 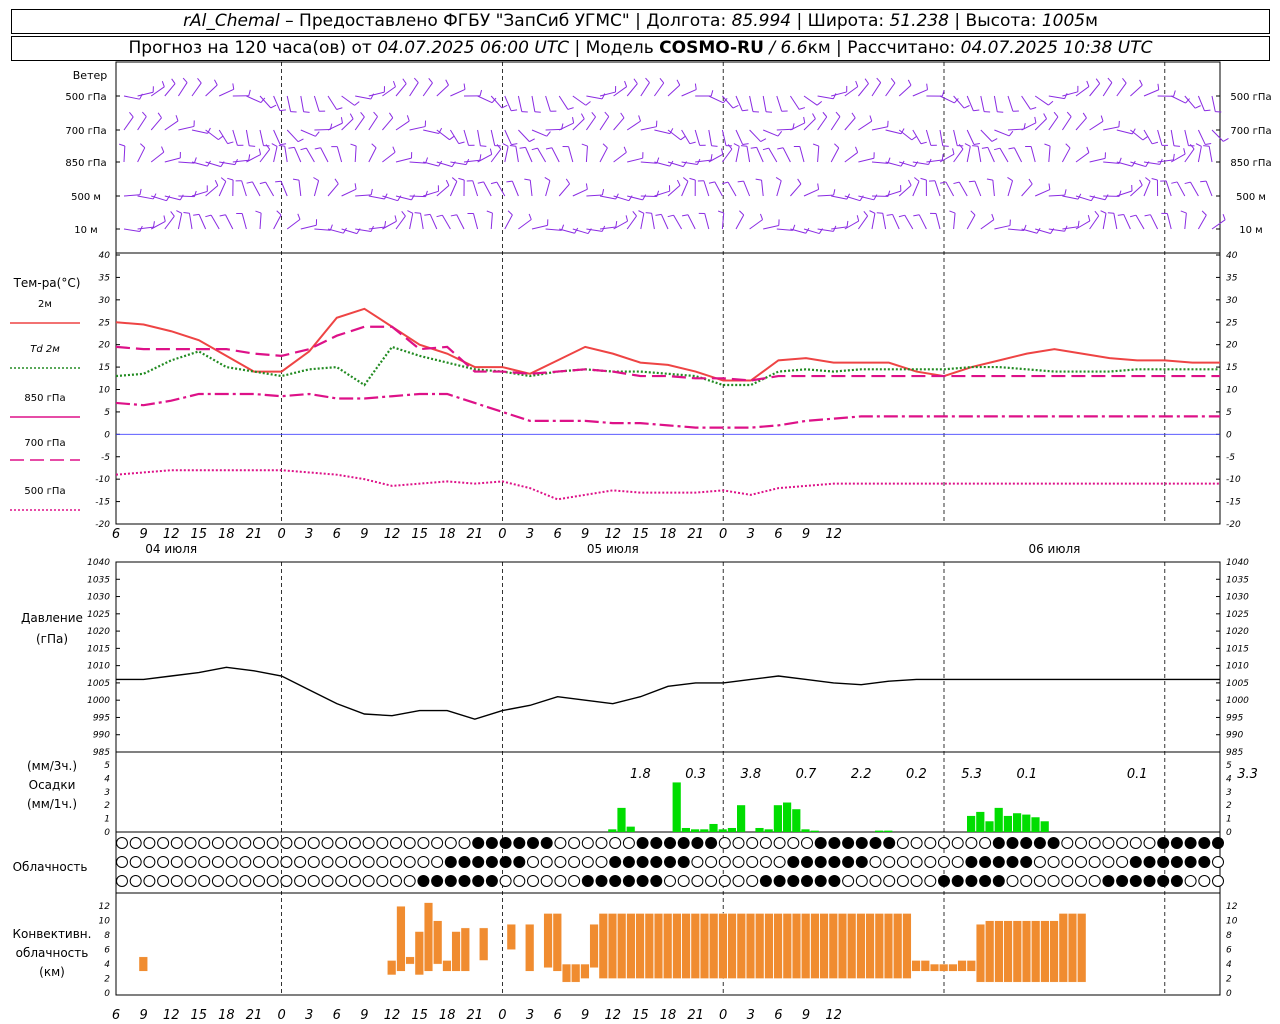 What do you see at coordinates (673, 156) in the screenshot?
I see `wind-barbs` at bounding box center [673, 156].